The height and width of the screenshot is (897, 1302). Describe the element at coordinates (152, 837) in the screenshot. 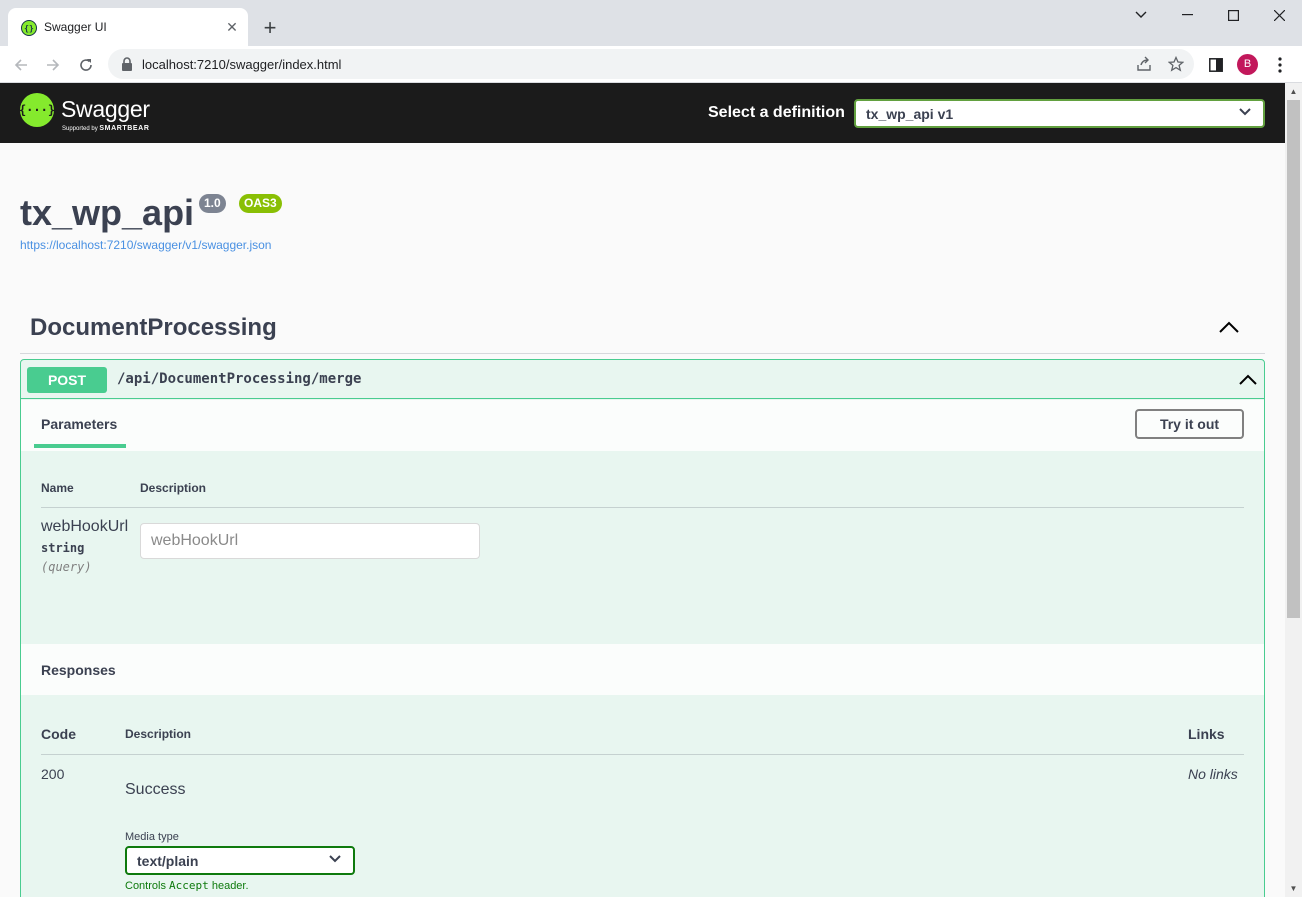

I see `media-type-label: Media type` at that location.